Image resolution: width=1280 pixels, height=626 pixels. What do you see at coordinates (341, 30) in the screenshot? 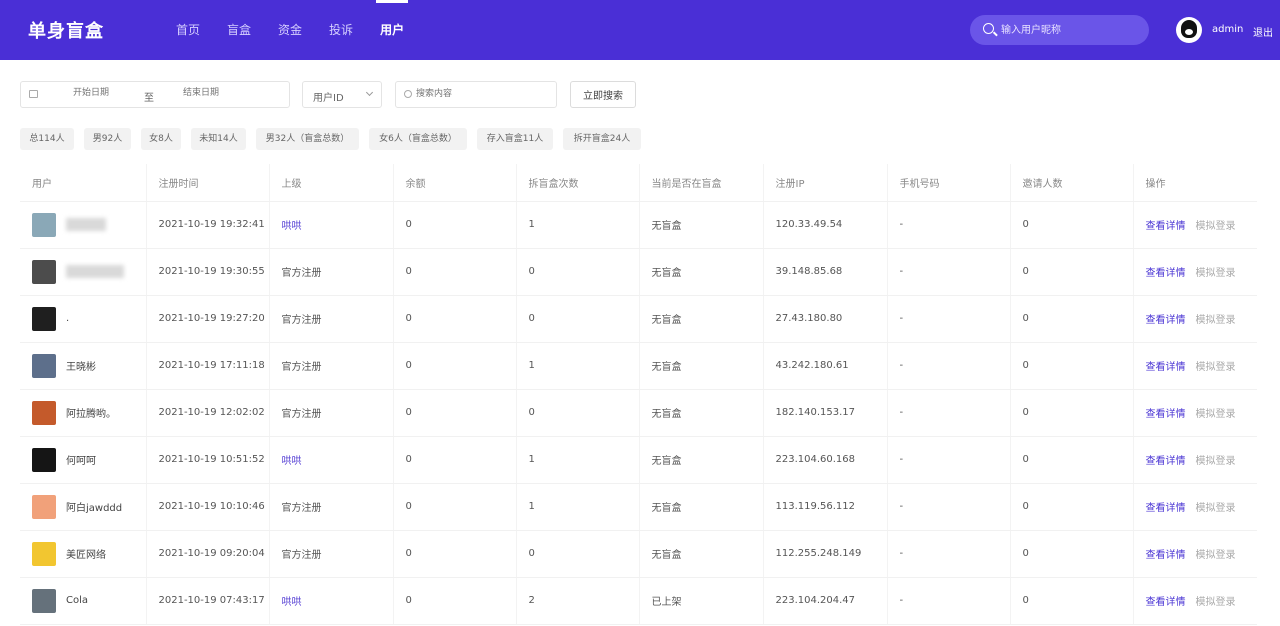
I see `nav-complaints: 投诉` at bounding box center [341, 30].